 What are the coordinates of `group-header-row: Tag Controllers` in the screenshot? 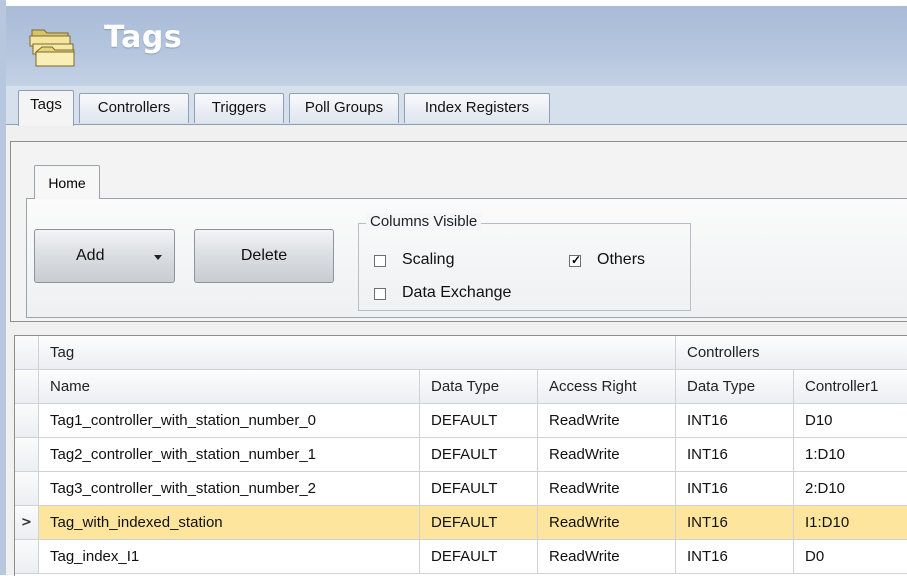 It's located at (461, 353).